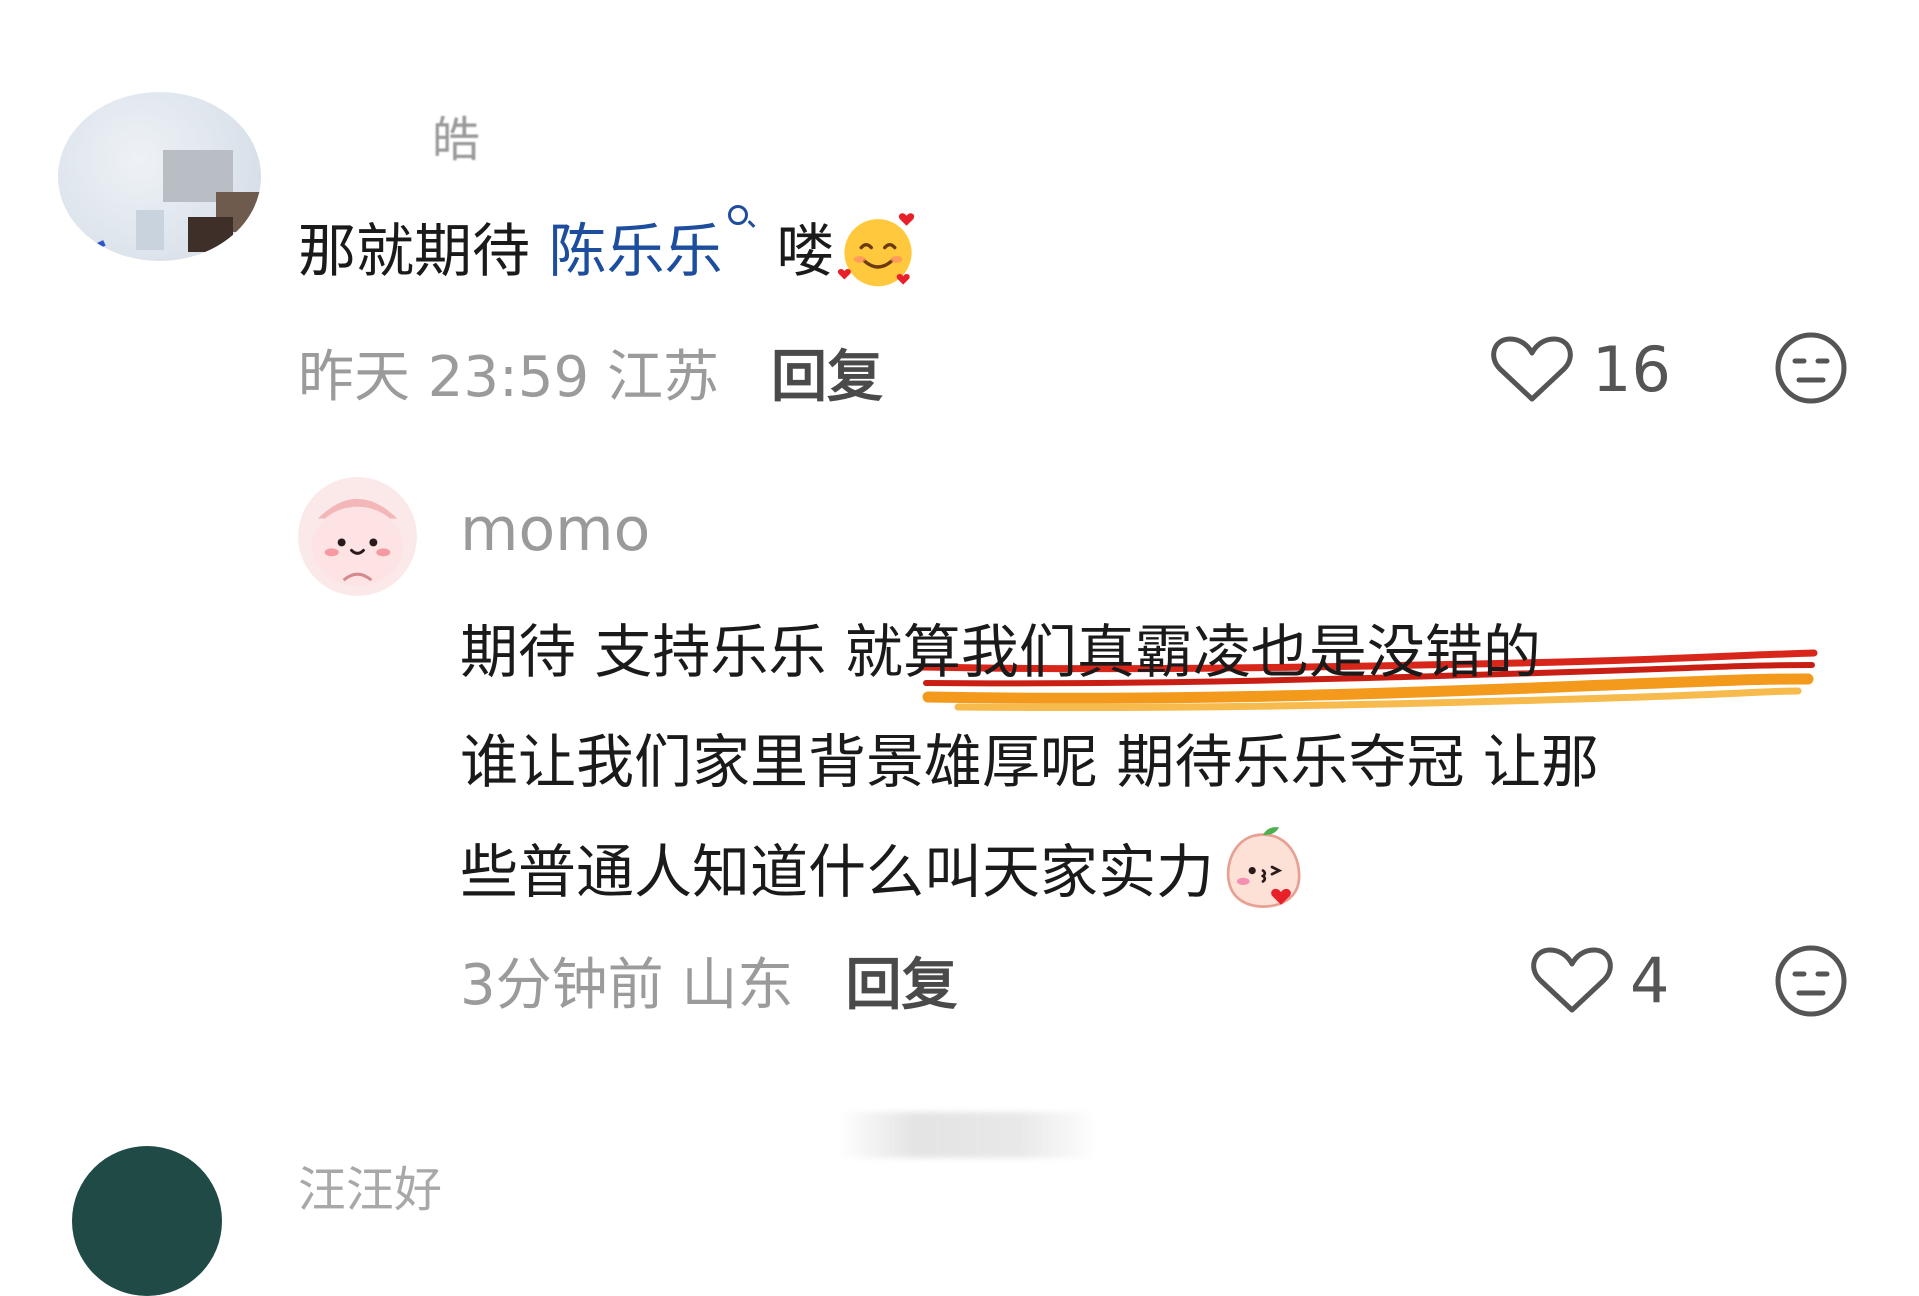 This screenshot has width=1919, height=1296. What do you see at coordinates (738, 215) in the screenshot?
I see `search-icon` at bounding box center [738, 215].